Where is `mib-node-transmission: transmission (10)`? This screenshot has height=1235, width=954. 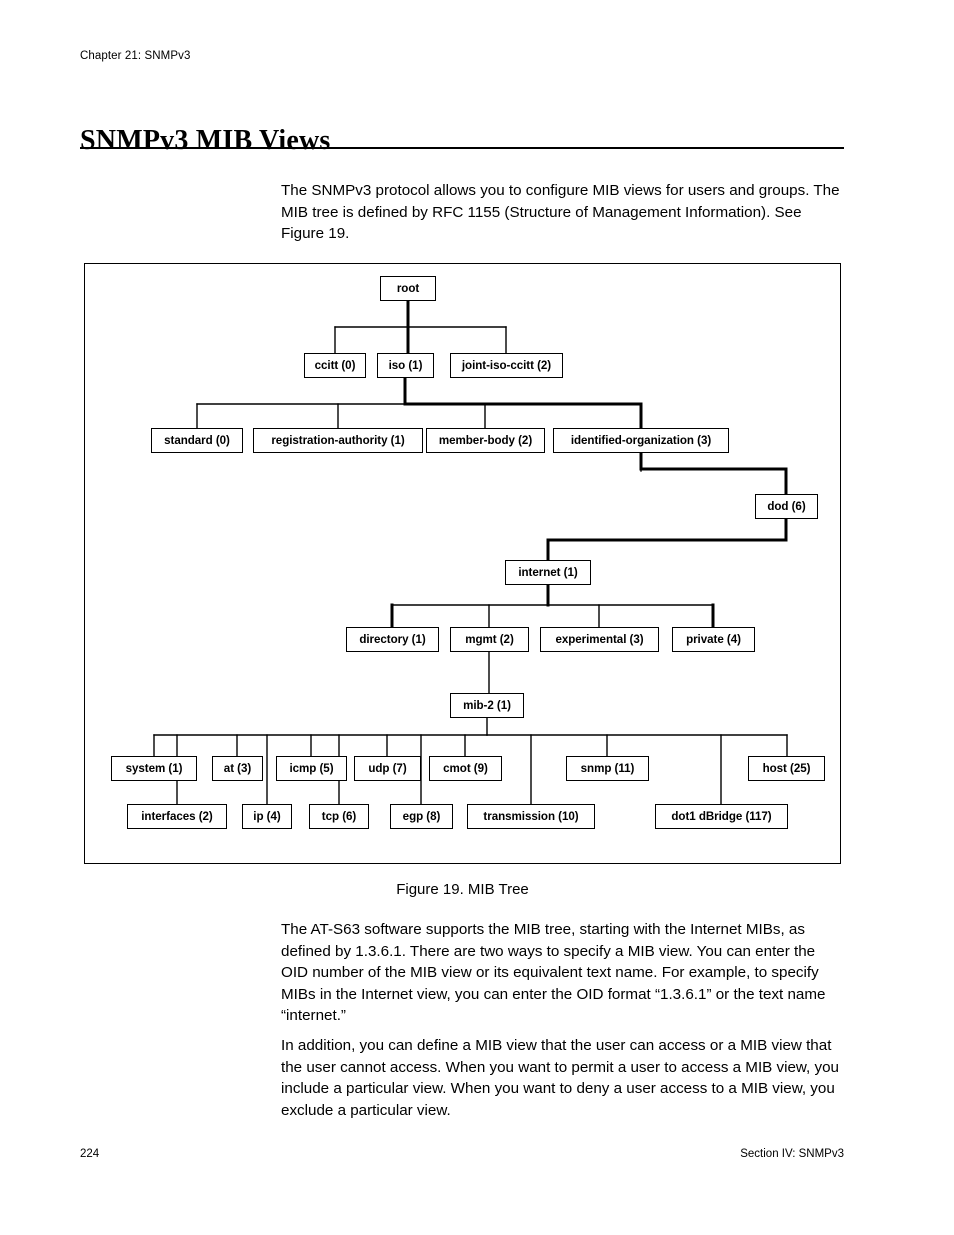
mib-node-transmission: transmission (10) is located at coordinates (531, 816).